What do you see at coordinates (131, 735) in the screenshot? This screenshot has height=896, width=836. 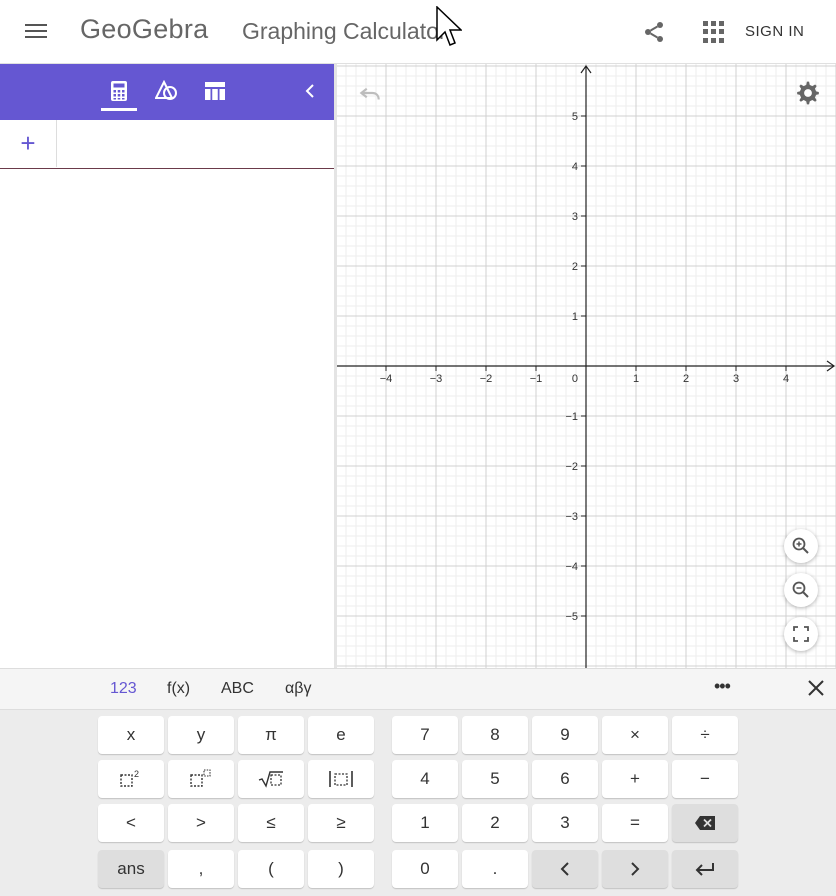 I see `key-x: x` at bounding box center [131, 735].